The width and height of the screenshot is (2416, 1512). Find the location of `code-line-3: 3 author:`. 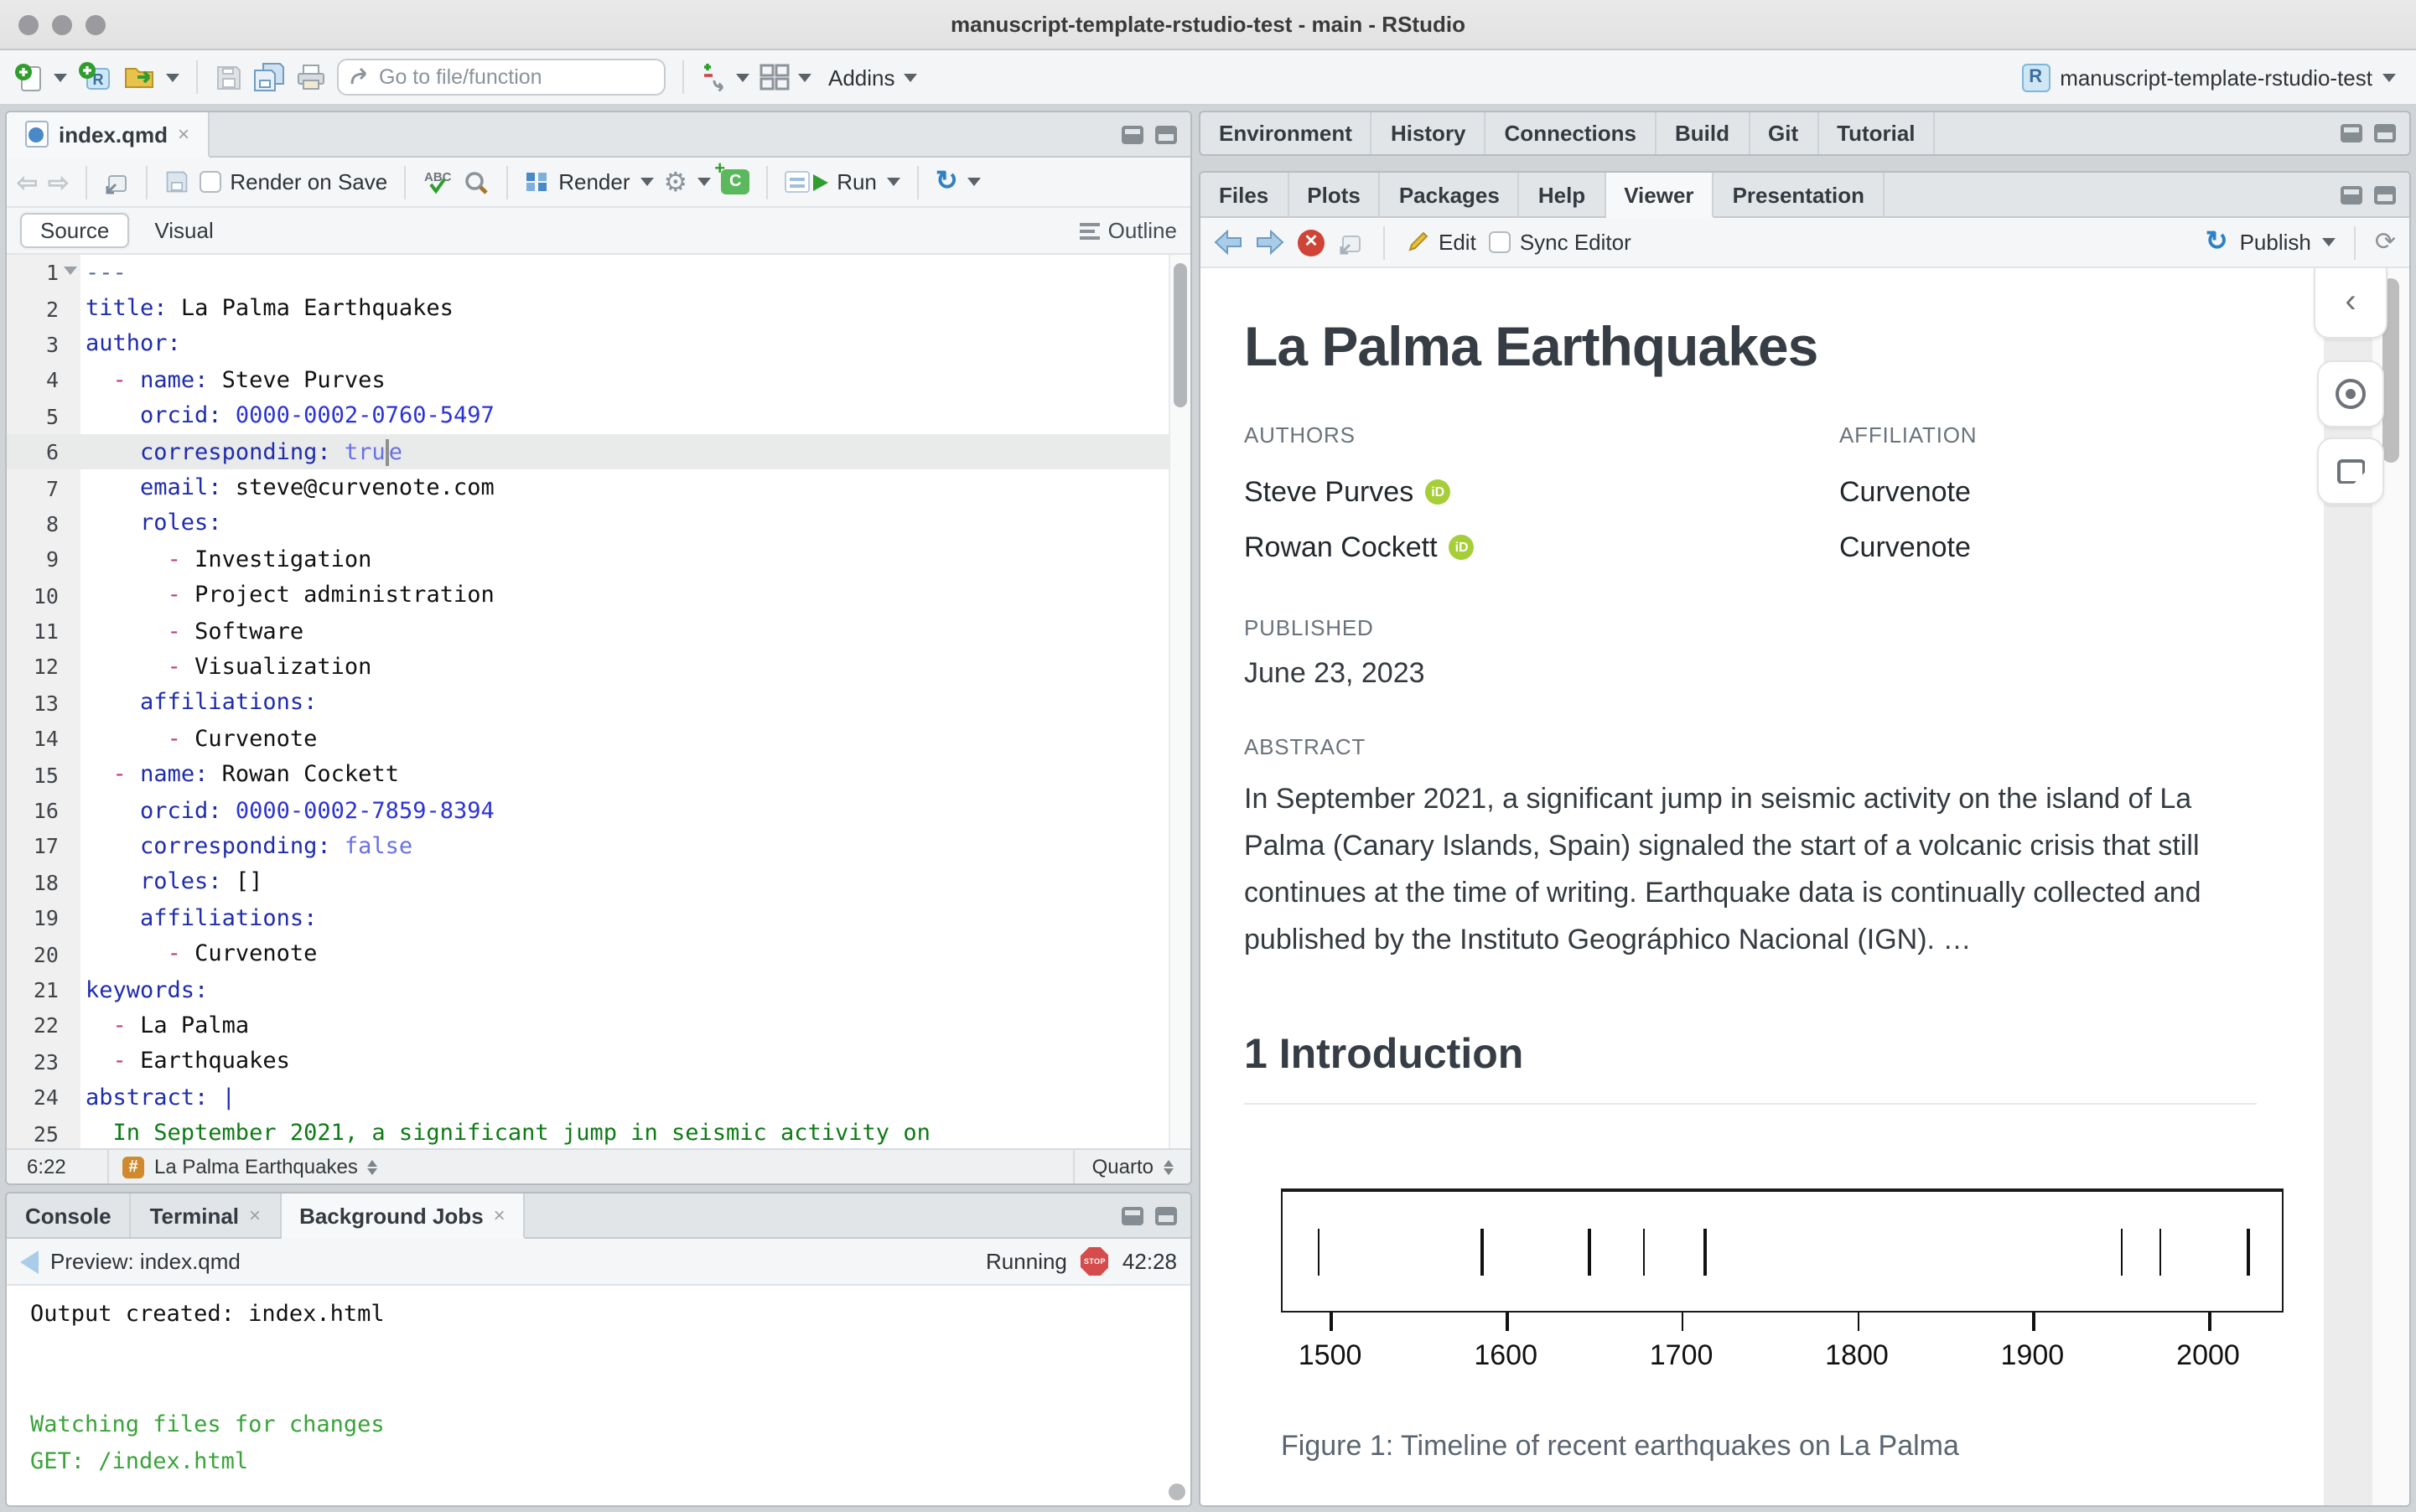

code-line-3: 3 author: is located at coordinates (599, 345).